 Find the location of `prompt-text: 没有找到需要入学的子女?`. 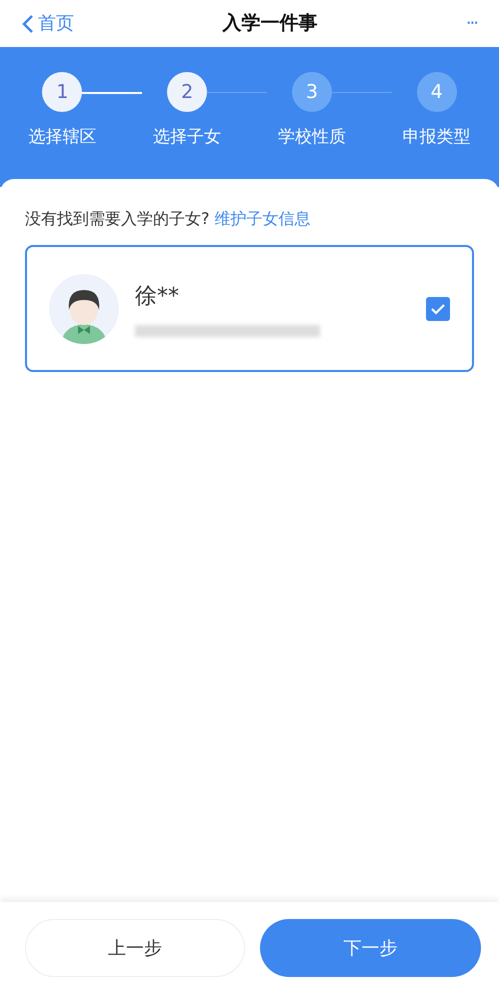

prompt-text: 没有找到需要入学的子女? is located at coordinates (117, 218).